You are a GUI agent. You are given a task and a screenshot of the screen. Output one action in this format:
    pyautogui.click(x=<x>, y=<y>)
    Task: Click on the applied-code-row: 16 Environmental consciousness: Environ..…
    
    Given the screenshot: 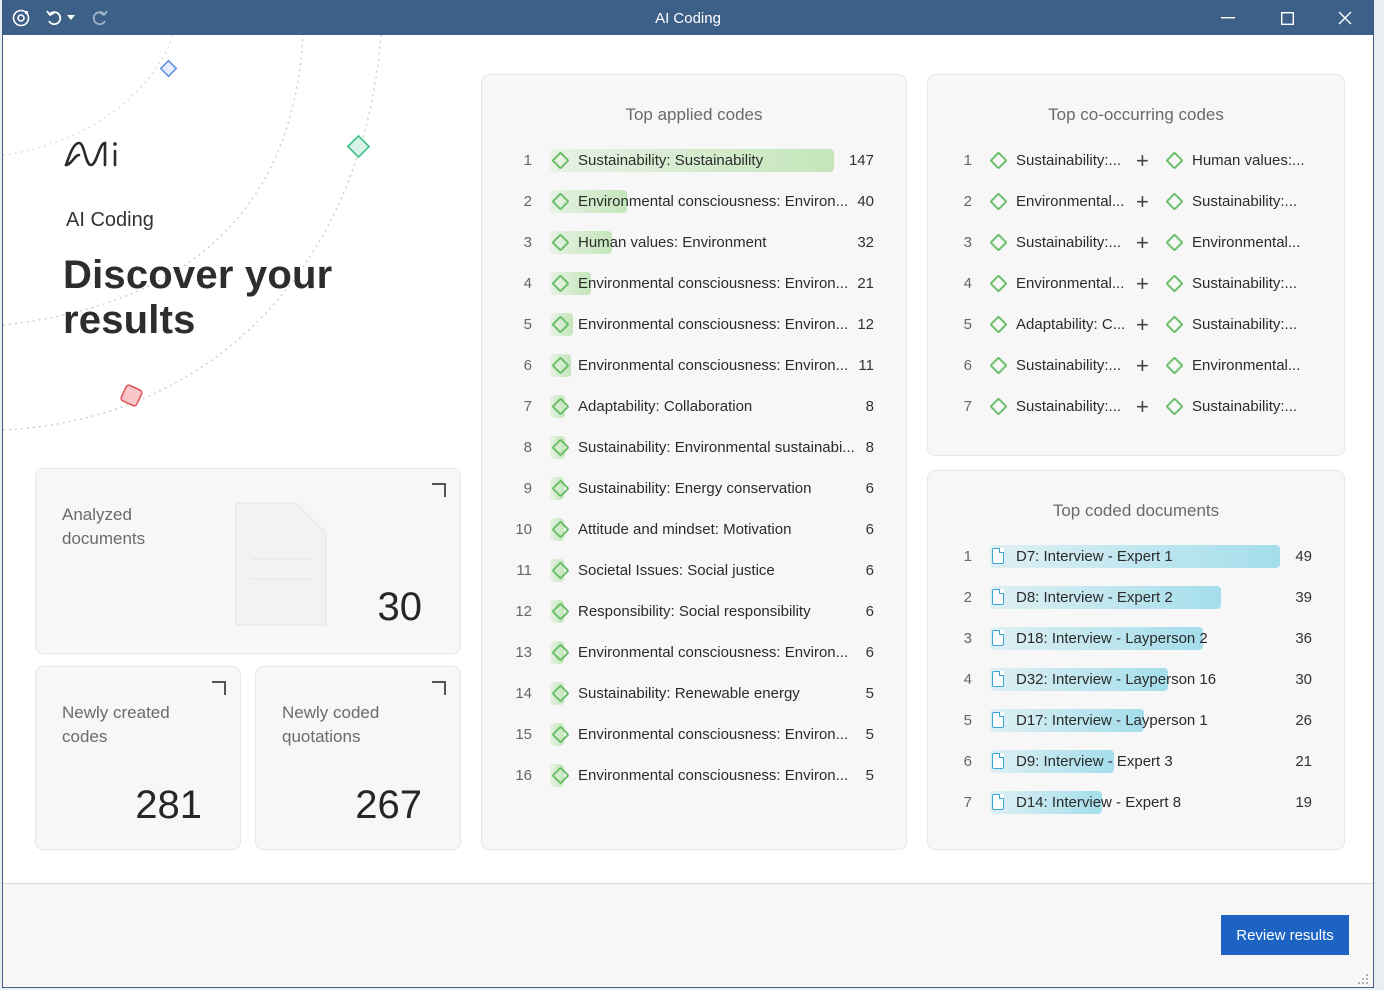 What is the action you would take?
    pyautogui.click(x=694, y=776)
    